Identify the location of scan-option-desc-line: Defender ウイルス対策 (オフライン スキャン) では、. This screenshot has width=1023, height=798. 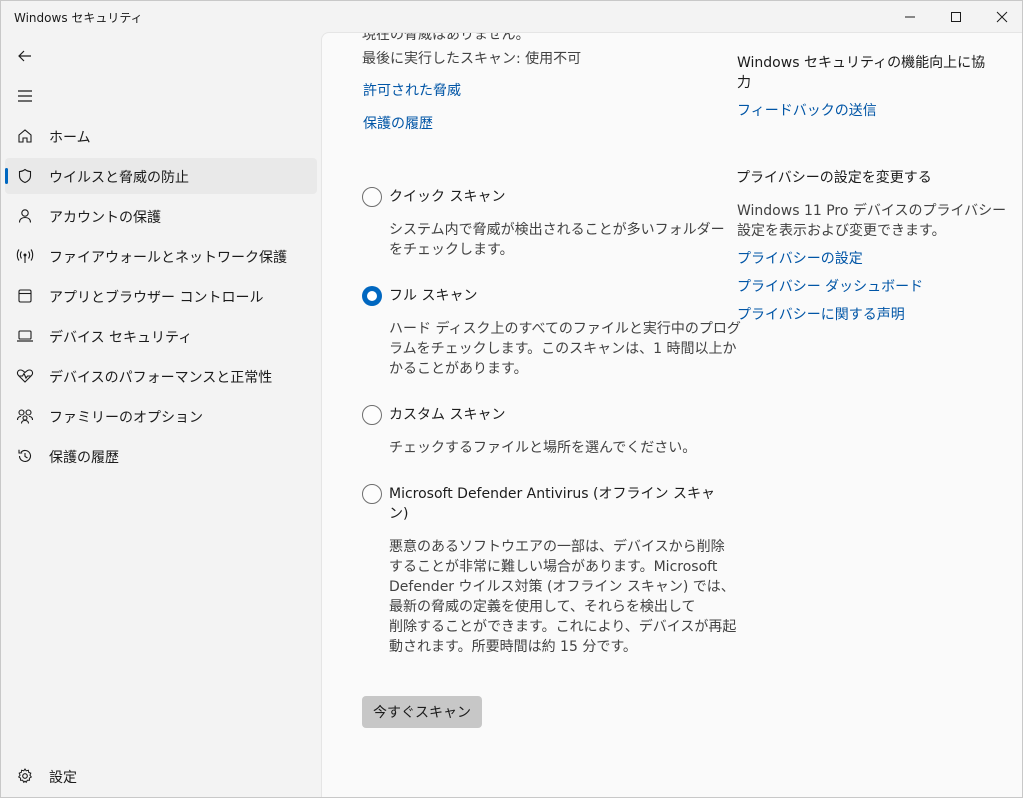
(562, 587).